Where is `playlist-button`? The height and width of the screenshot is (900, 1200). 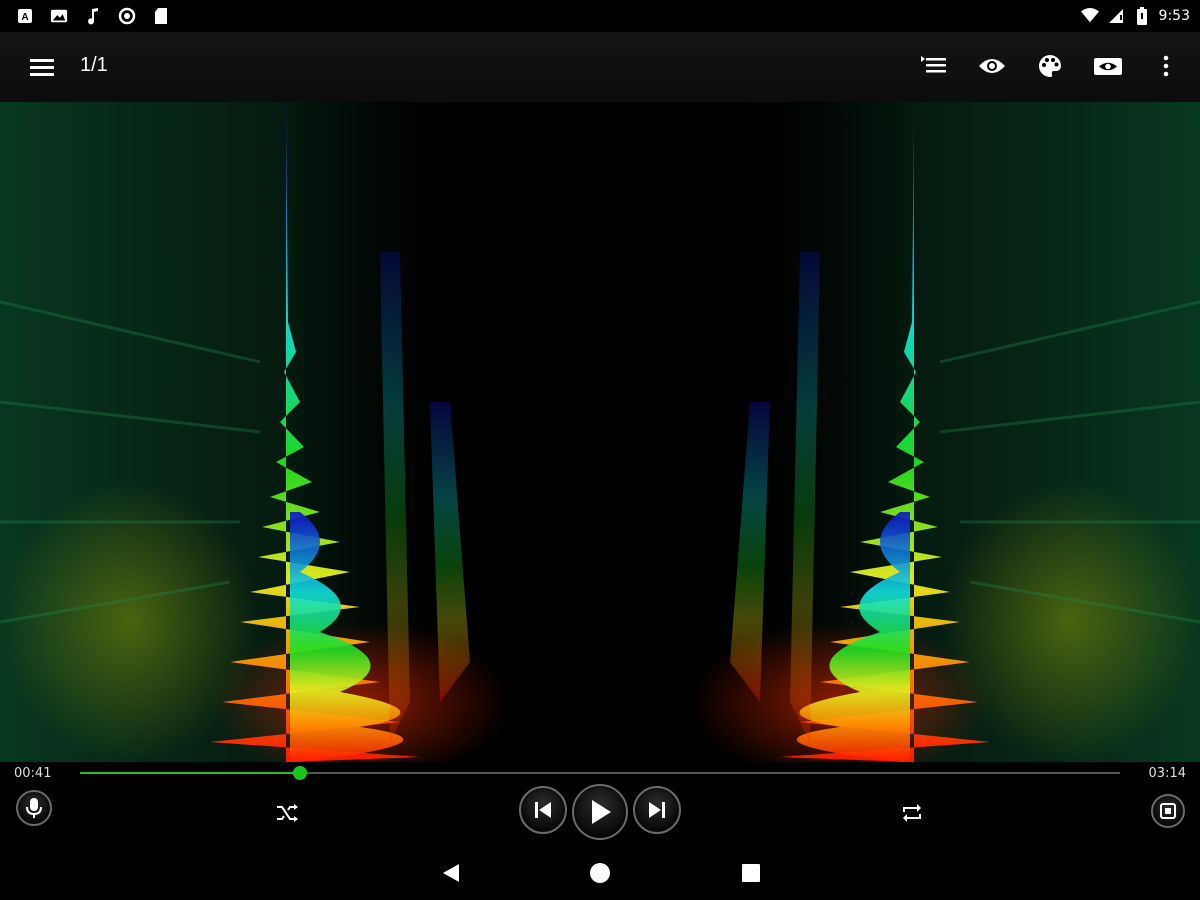 playlist-button is located at coordinates (934, 66).